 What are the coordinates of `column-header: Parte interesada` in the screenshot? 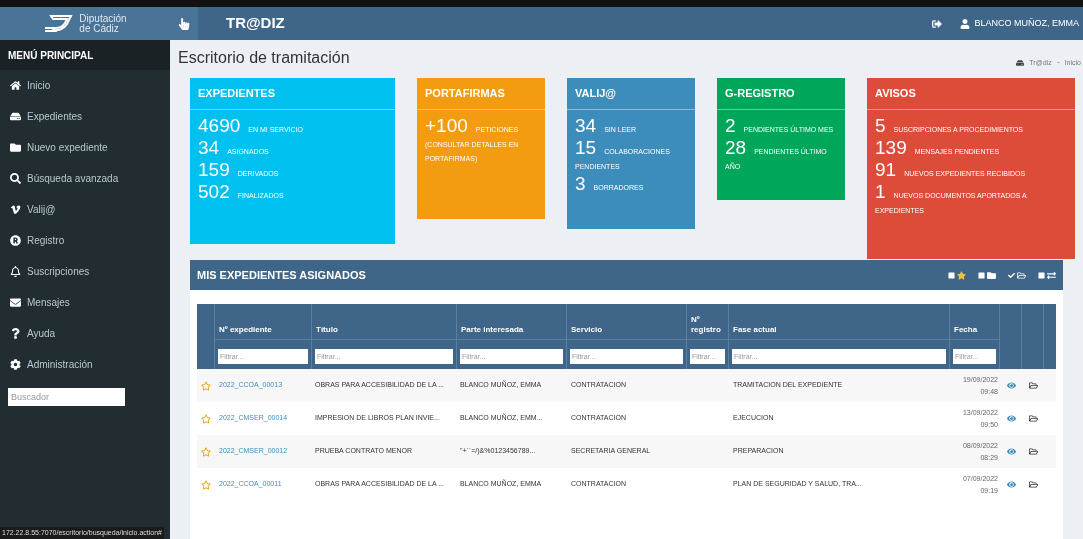 It's located at (492, 330).